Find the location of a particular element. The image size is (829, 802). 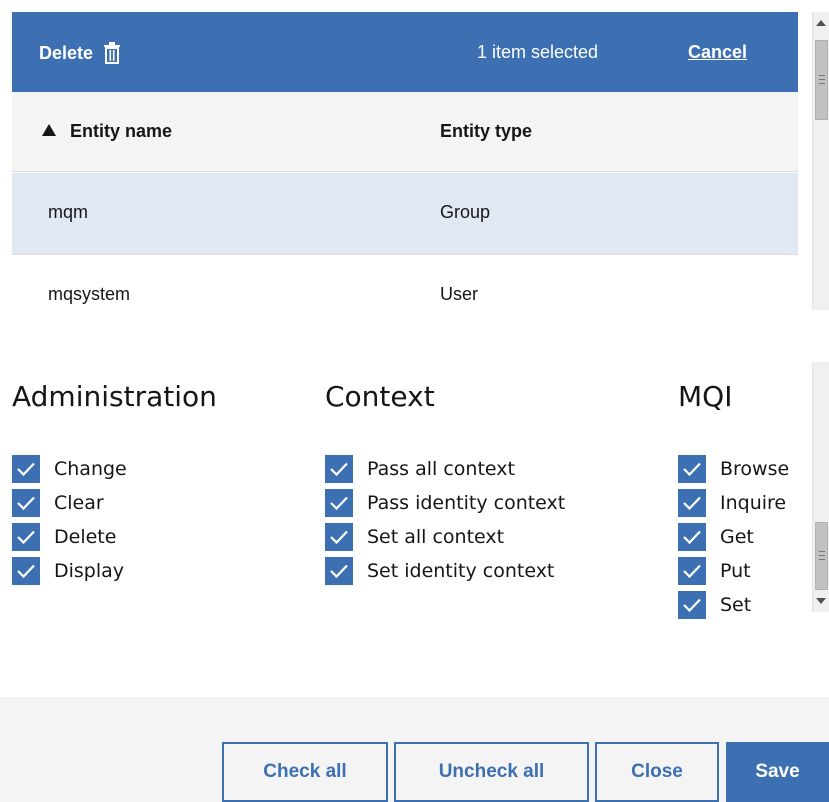

checkbox-label: Set identity context is located at coordinates (461, 571).